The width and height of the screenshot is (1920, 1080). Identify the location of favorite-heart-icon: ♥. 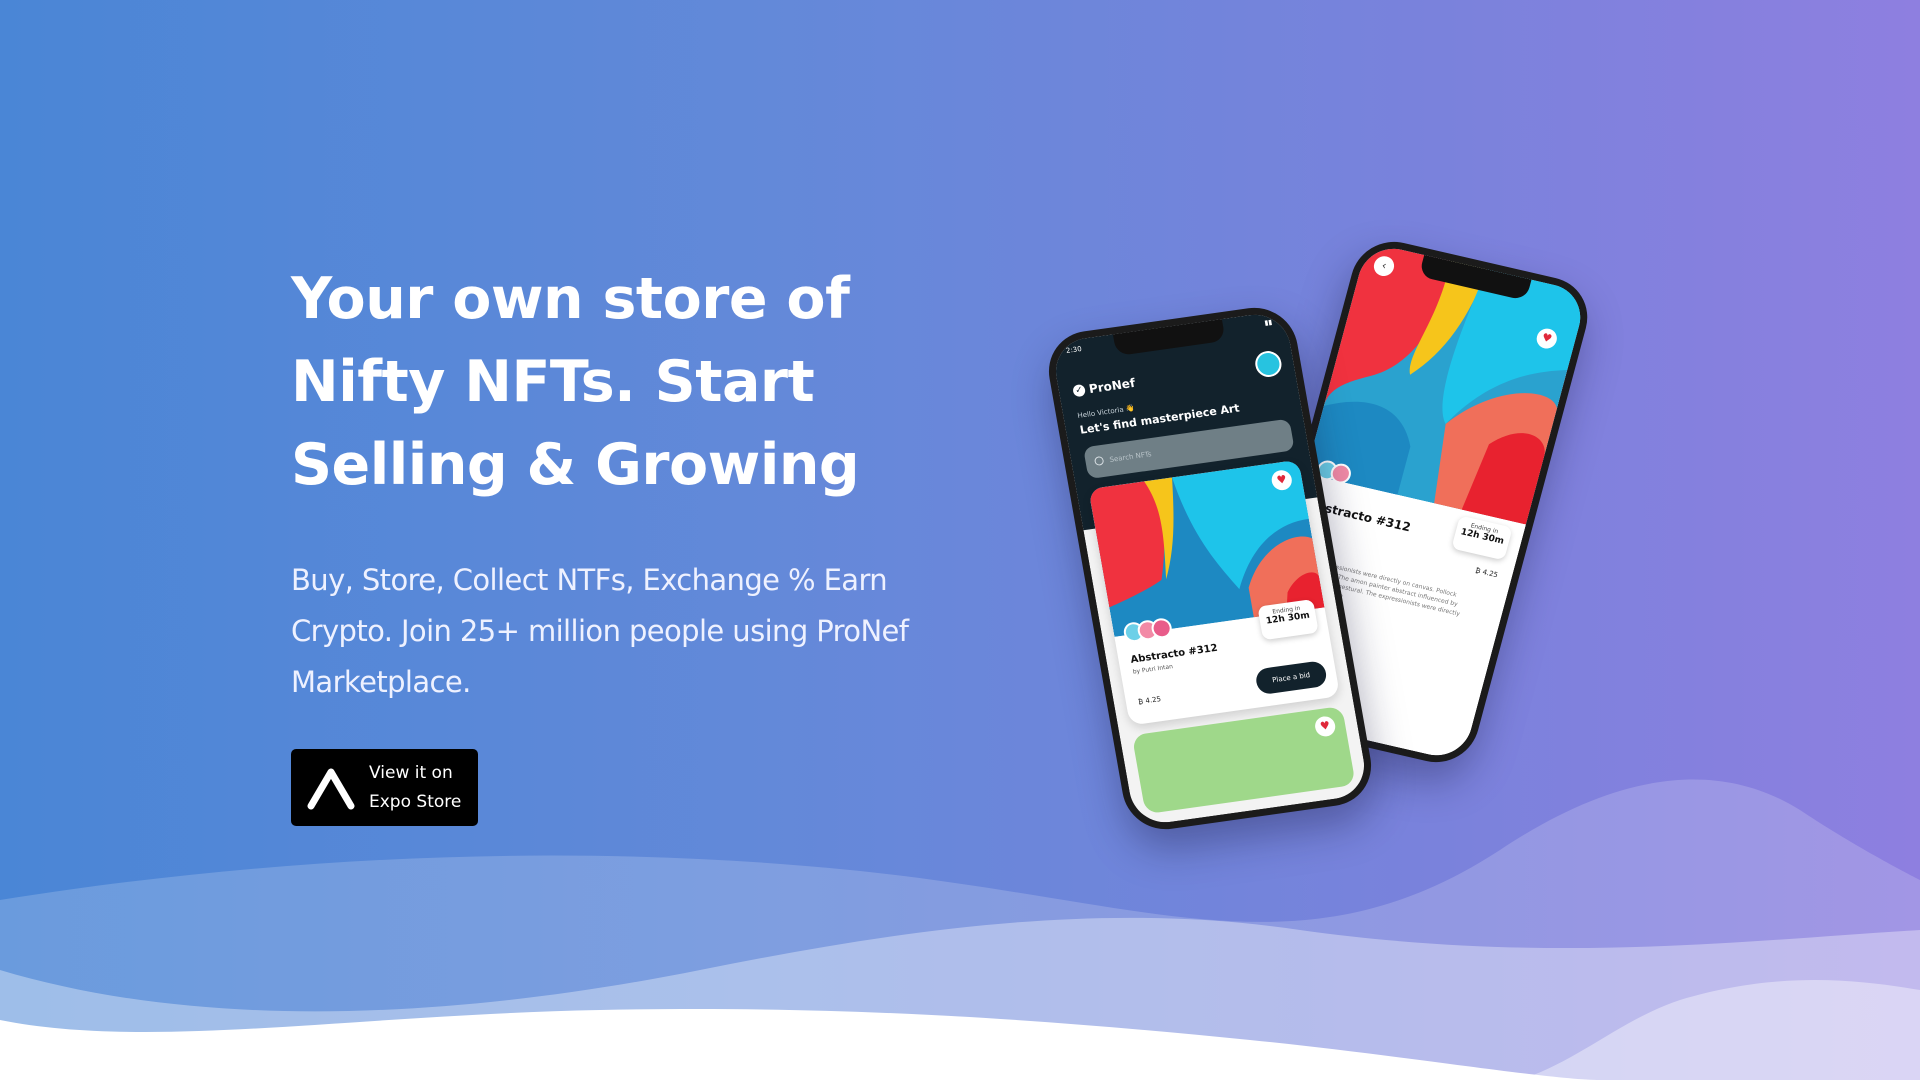
(1325, 726).